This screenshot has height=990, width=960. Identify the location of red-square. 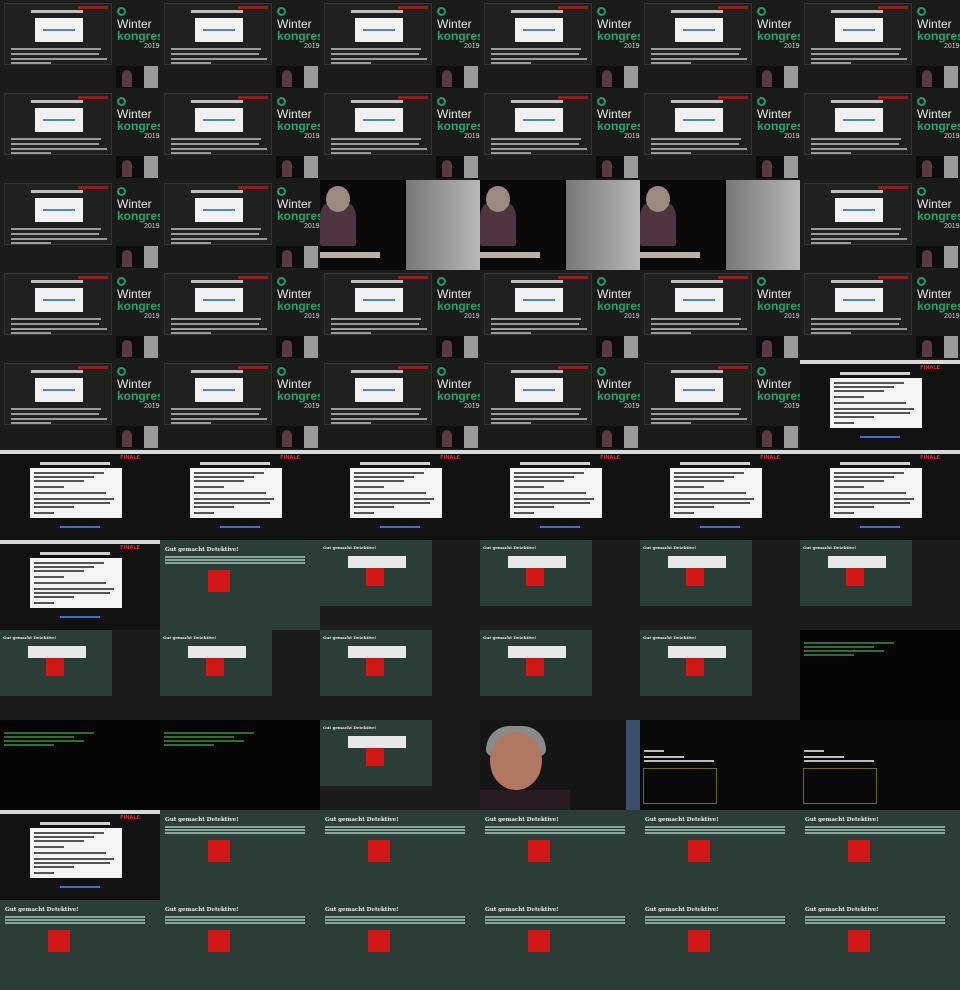
(539, 941).